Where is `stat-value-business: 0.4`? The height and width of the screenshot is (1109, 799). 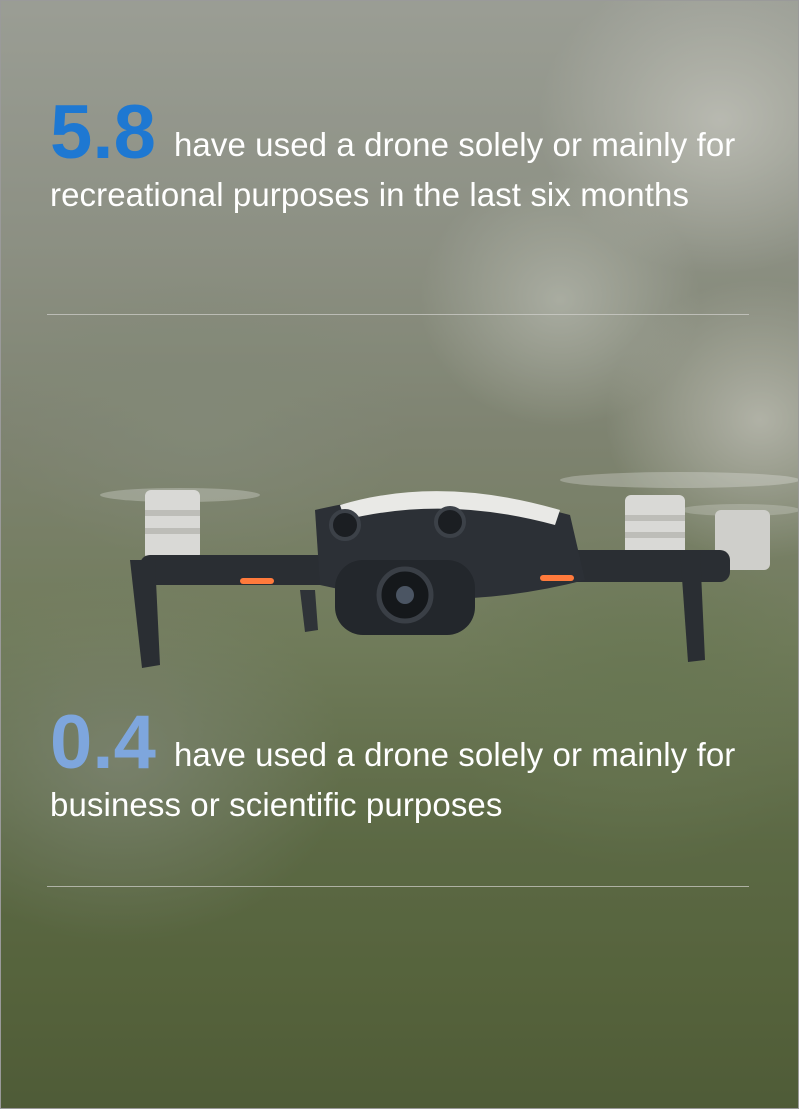
stat-value-business: 0.4 is located at coordinates (103, 742).